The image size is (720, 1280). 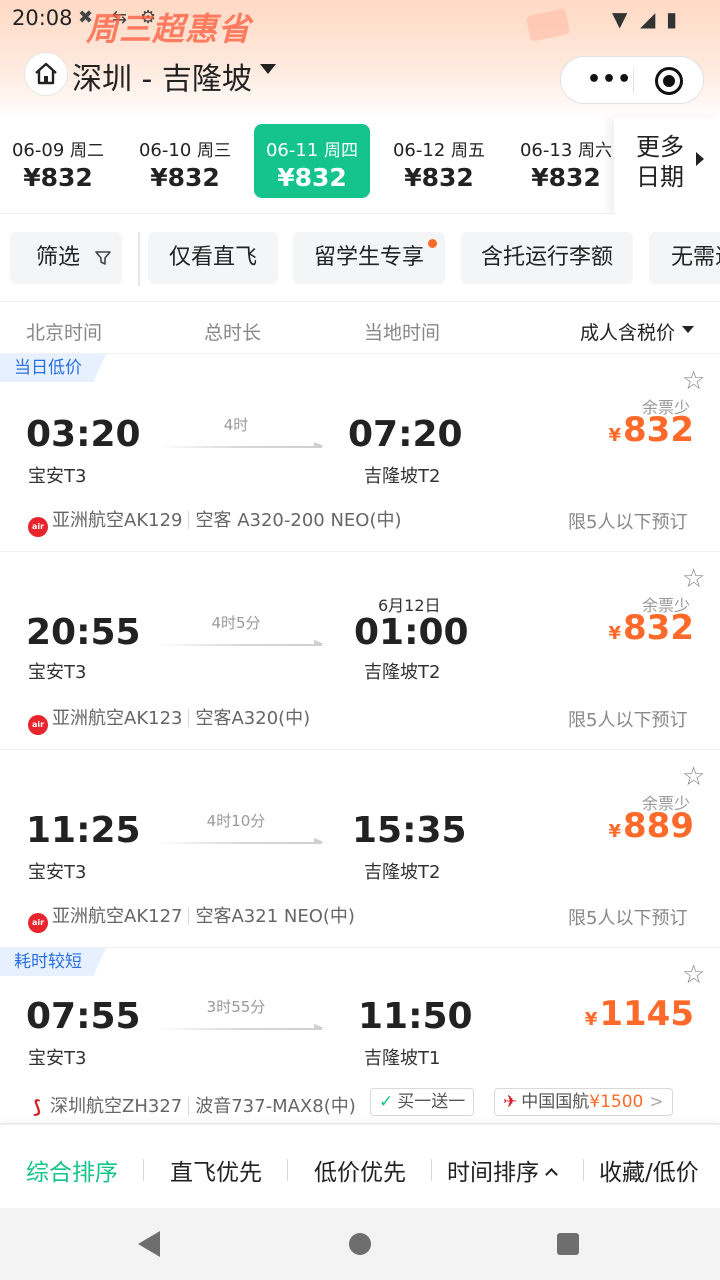 What do you see at coordinates (627, 331) in the screenshot?
I see `price-sort-toggle: 成人含税价` at bounding box center [627, 331].